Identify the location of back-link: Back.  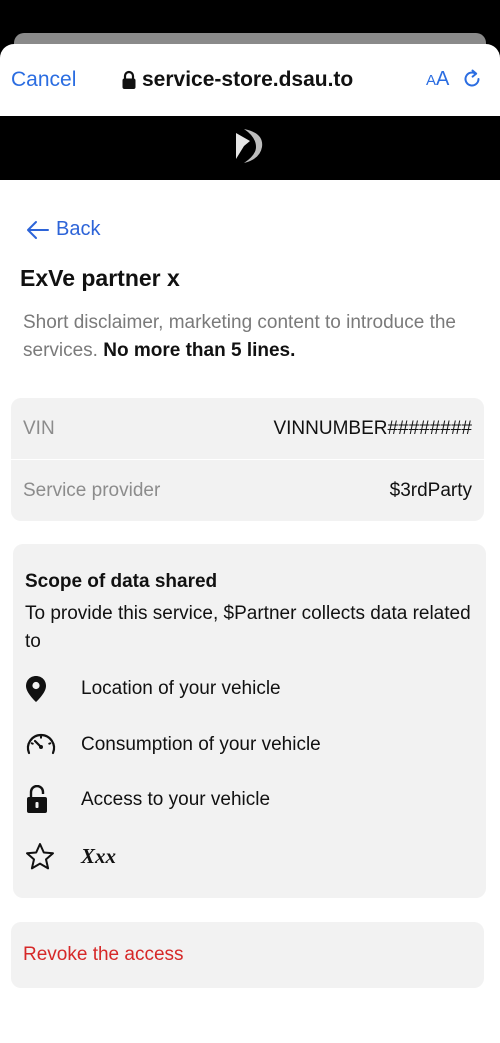
(63, 229).